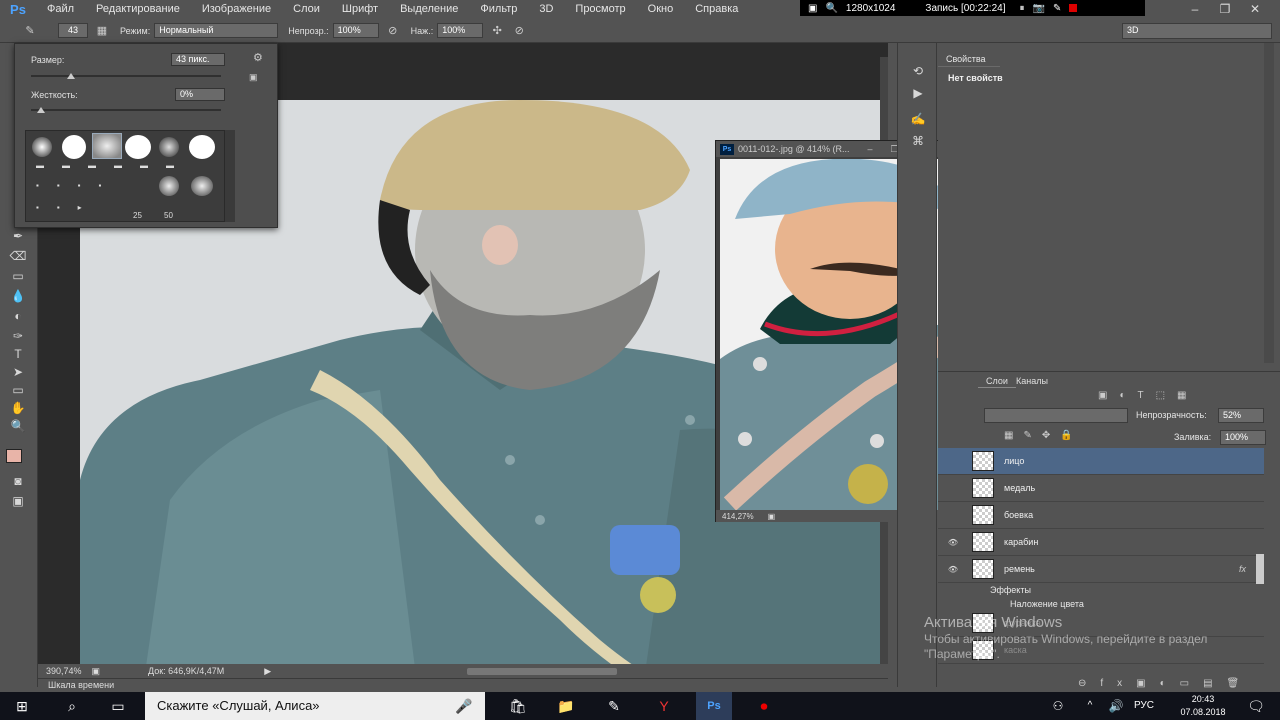 Image resolution: width=1280 pixels, height=720 pixels. Describe the element at coordinates (600, 9) in the screenshot. I see `menu-view: Просмотр` at that location.